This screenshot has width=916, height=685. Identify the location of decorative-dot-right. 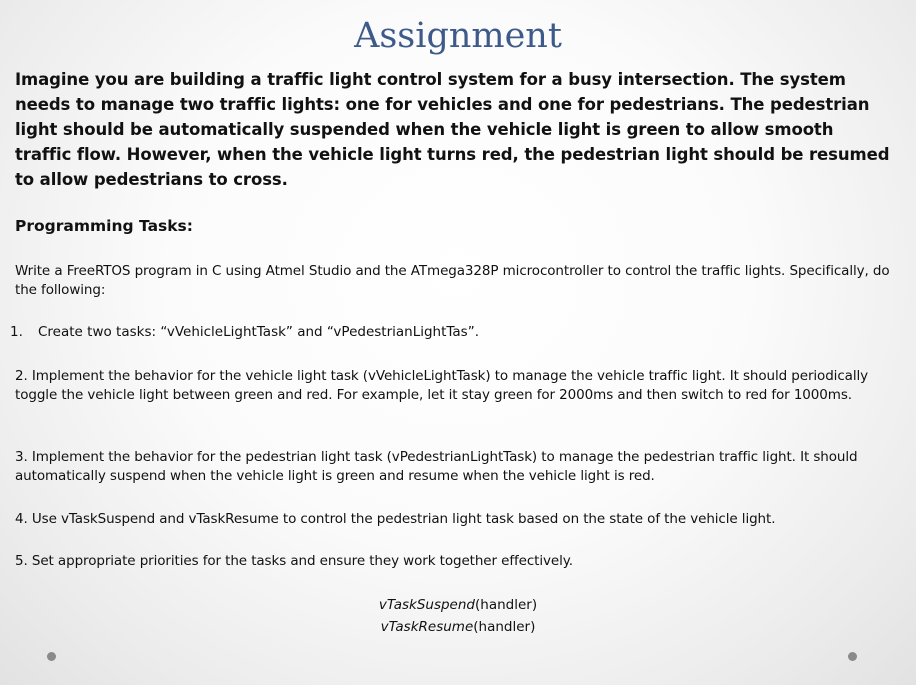
(852, 656).